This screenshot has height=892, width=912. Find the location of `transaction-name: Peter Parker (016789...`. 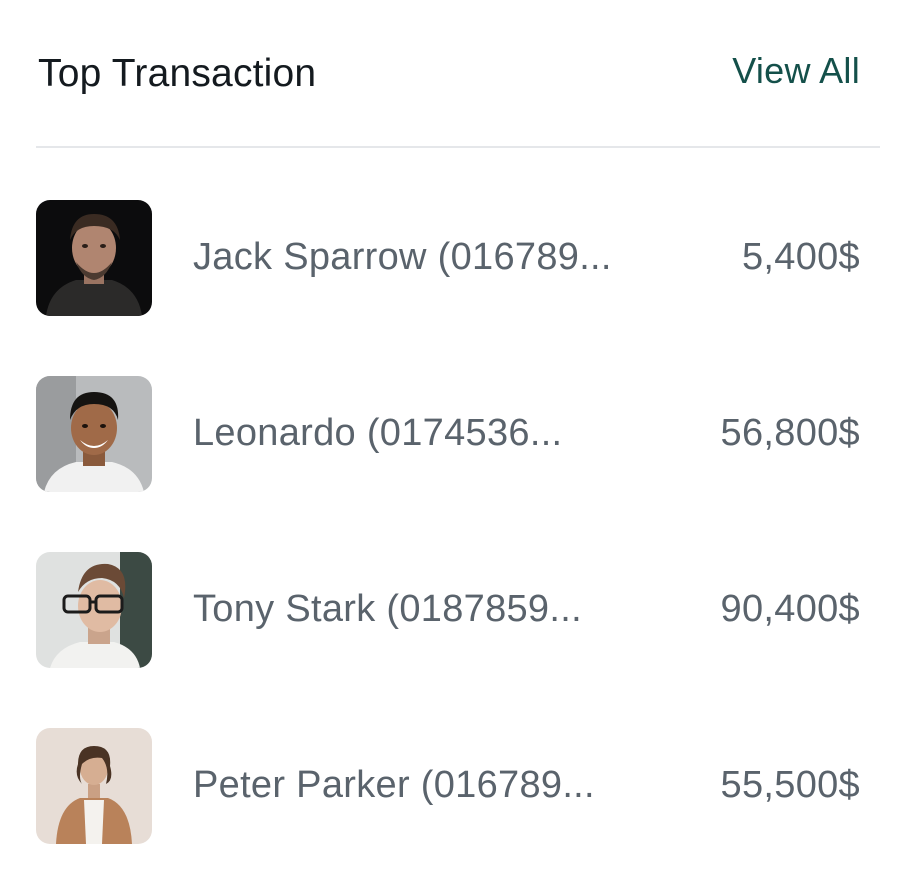

transaction-name: Peter Parker (016789... is located at coordinates (394, 785).